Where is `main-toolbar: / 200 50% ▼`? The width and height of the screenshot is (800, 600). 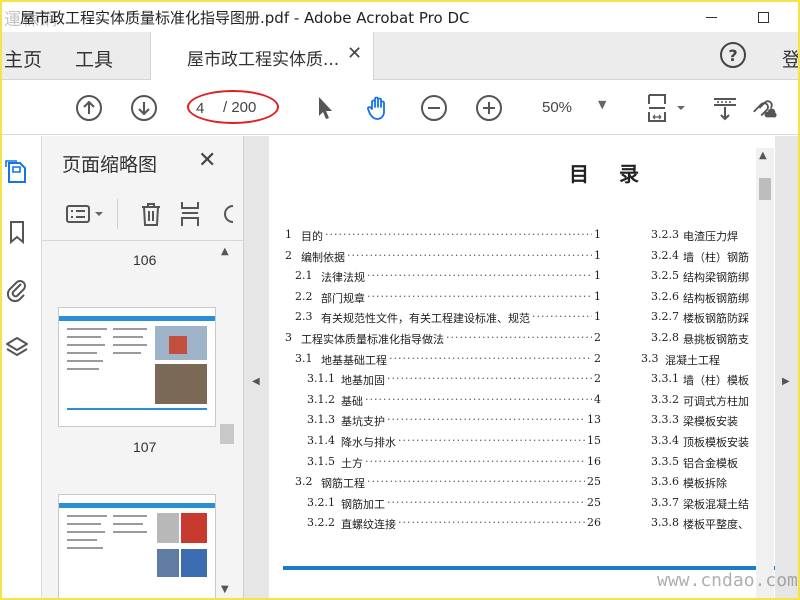
main-toolbar: / 200 50% ▼ is located at coordinates (400, 108).